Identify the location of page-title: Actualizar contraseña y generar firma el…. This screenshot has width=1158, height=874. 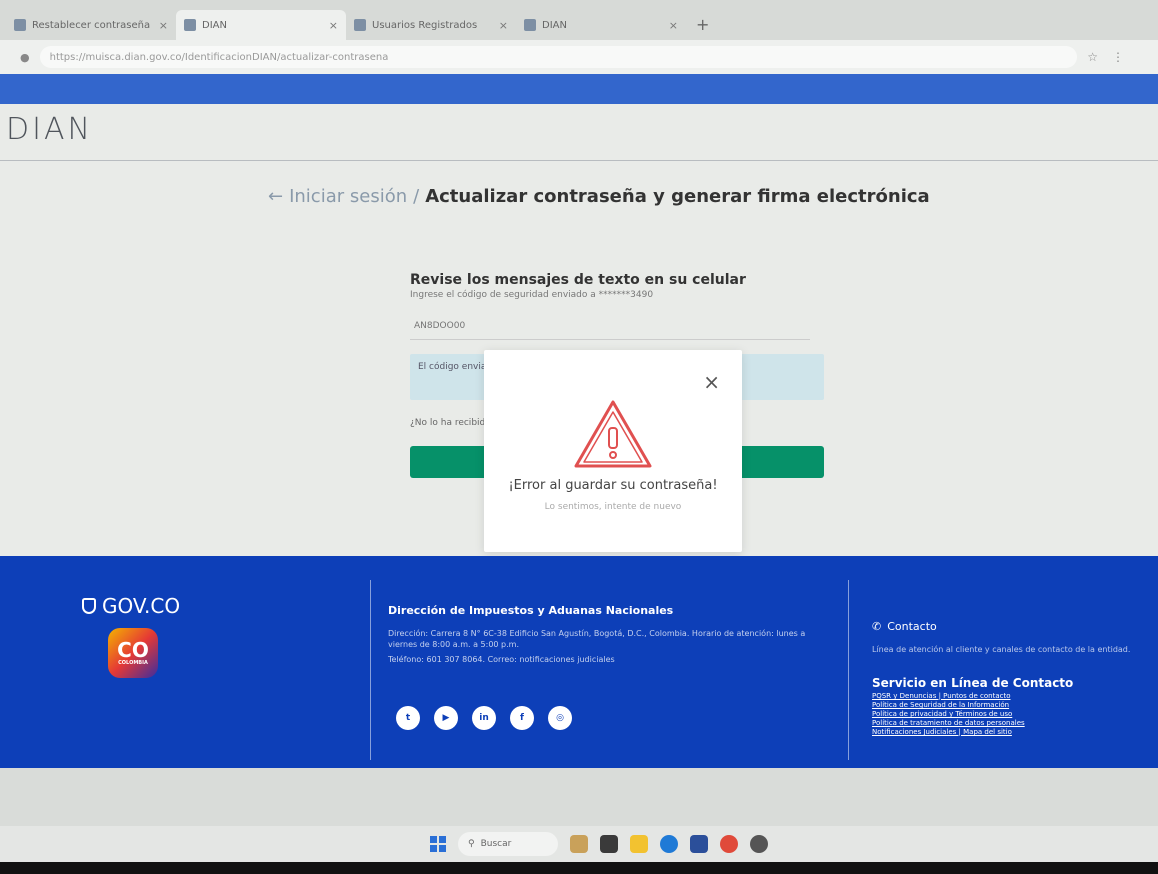
(677, 196).